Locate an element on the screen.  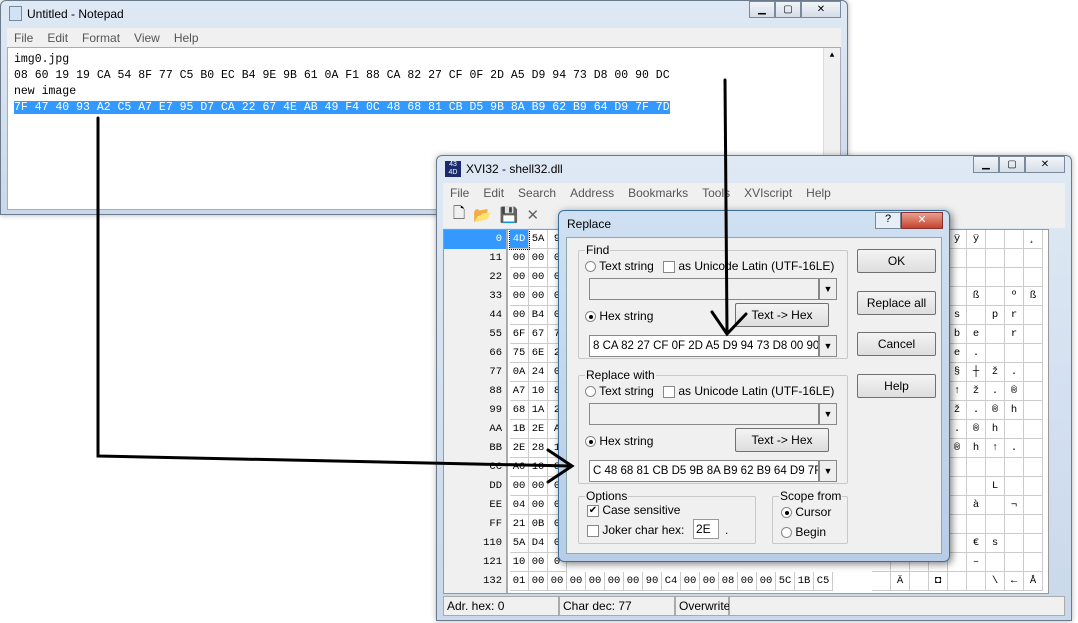
replace-text-input is located at coordinates (704, 414).